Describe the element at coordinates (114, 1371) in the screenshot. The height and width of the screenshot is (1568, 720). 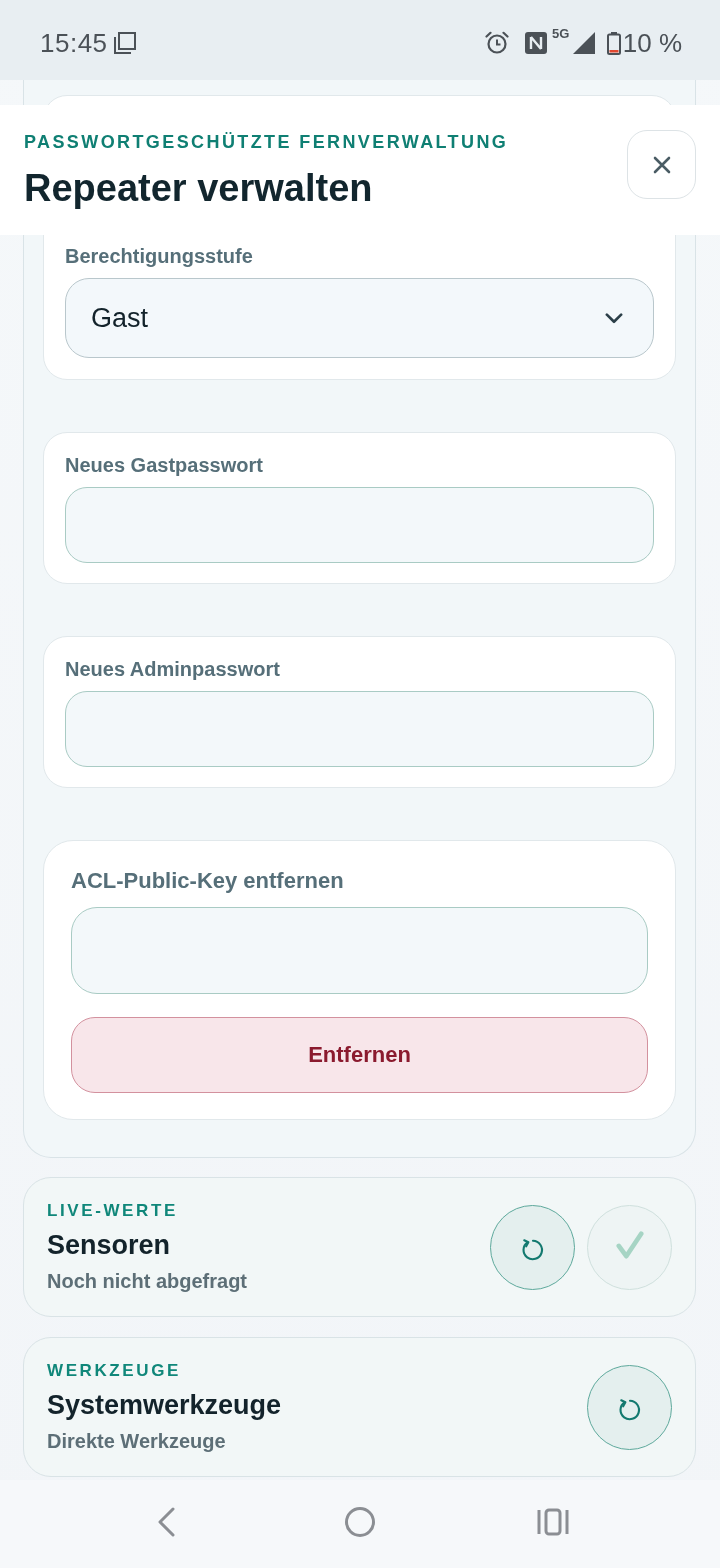
I see `section-kicker: WERKZEUGE` at that location.